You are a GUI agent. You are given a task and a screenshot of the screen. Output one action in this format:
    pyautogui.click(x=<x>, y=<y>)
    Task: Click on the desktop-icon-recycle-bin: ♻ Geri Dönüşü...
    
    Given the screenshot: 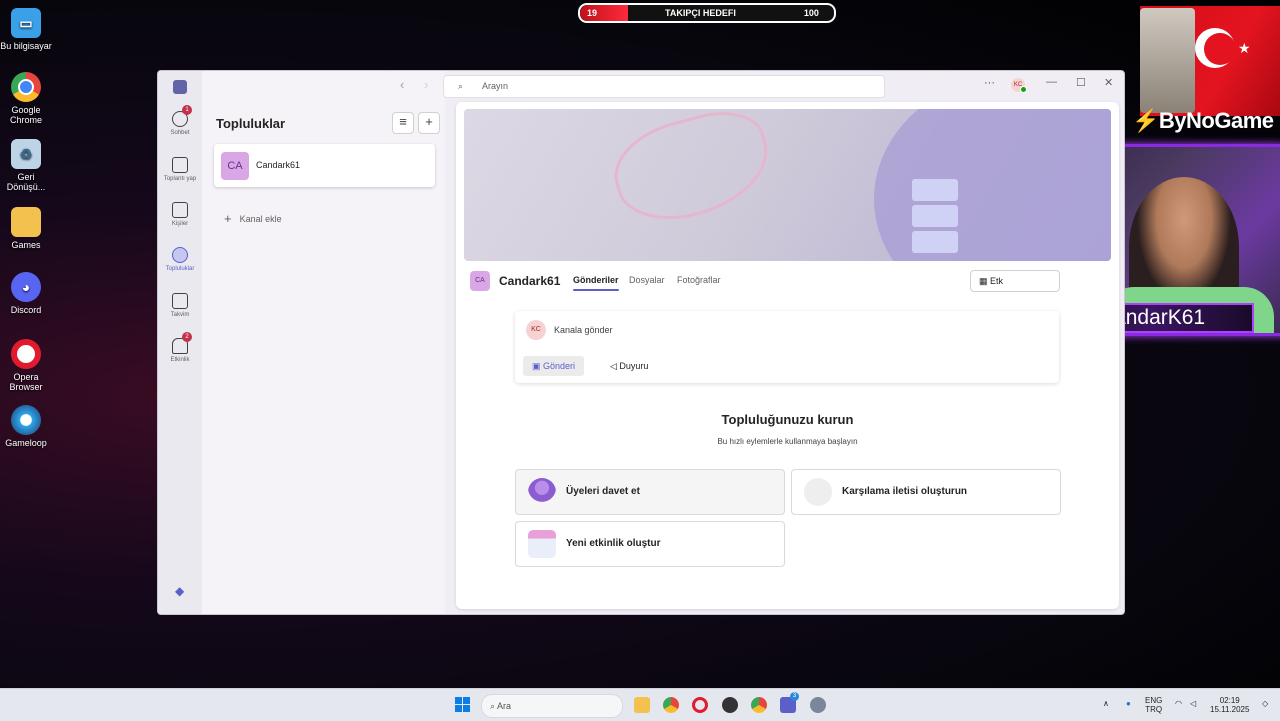 What is the action you would take?
    pyautogui.click(x=26, y=165)
    